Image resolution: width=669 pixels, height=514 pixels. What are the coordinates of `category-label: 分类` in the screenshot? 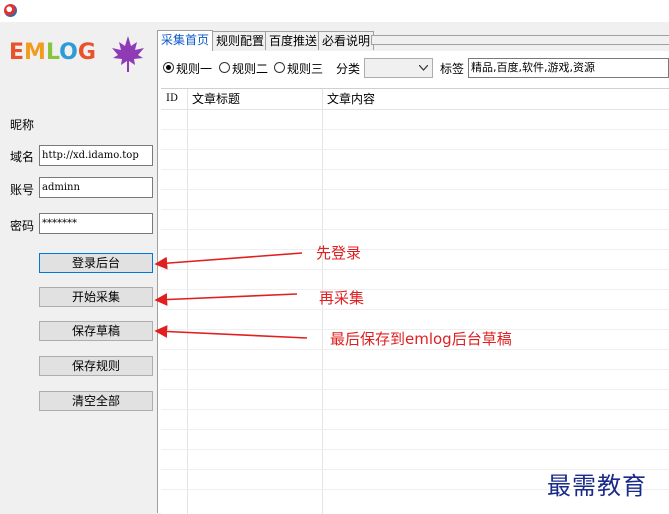 It's located at (348, 69).